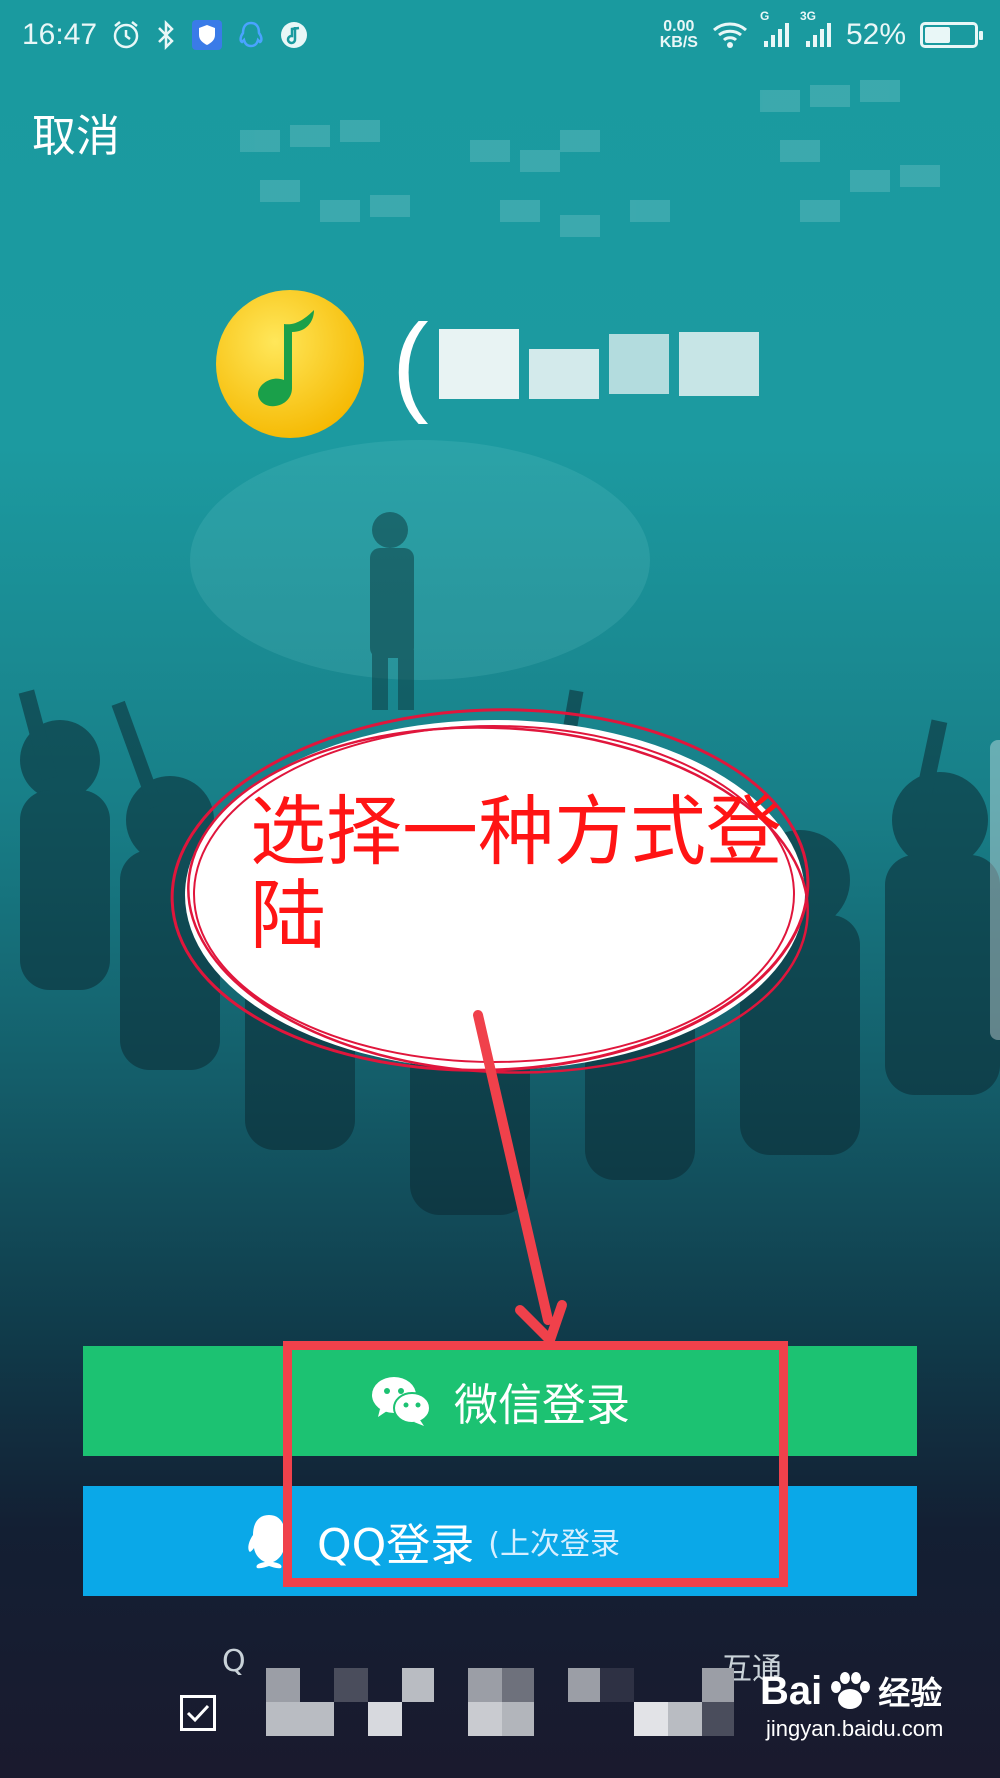 The image size is (1000, 1778). What do you see at coordinates (516, 873) in the screenshot?
I see `annotation-text: 选择一种方式登陆` at bounding box center [516, 873].